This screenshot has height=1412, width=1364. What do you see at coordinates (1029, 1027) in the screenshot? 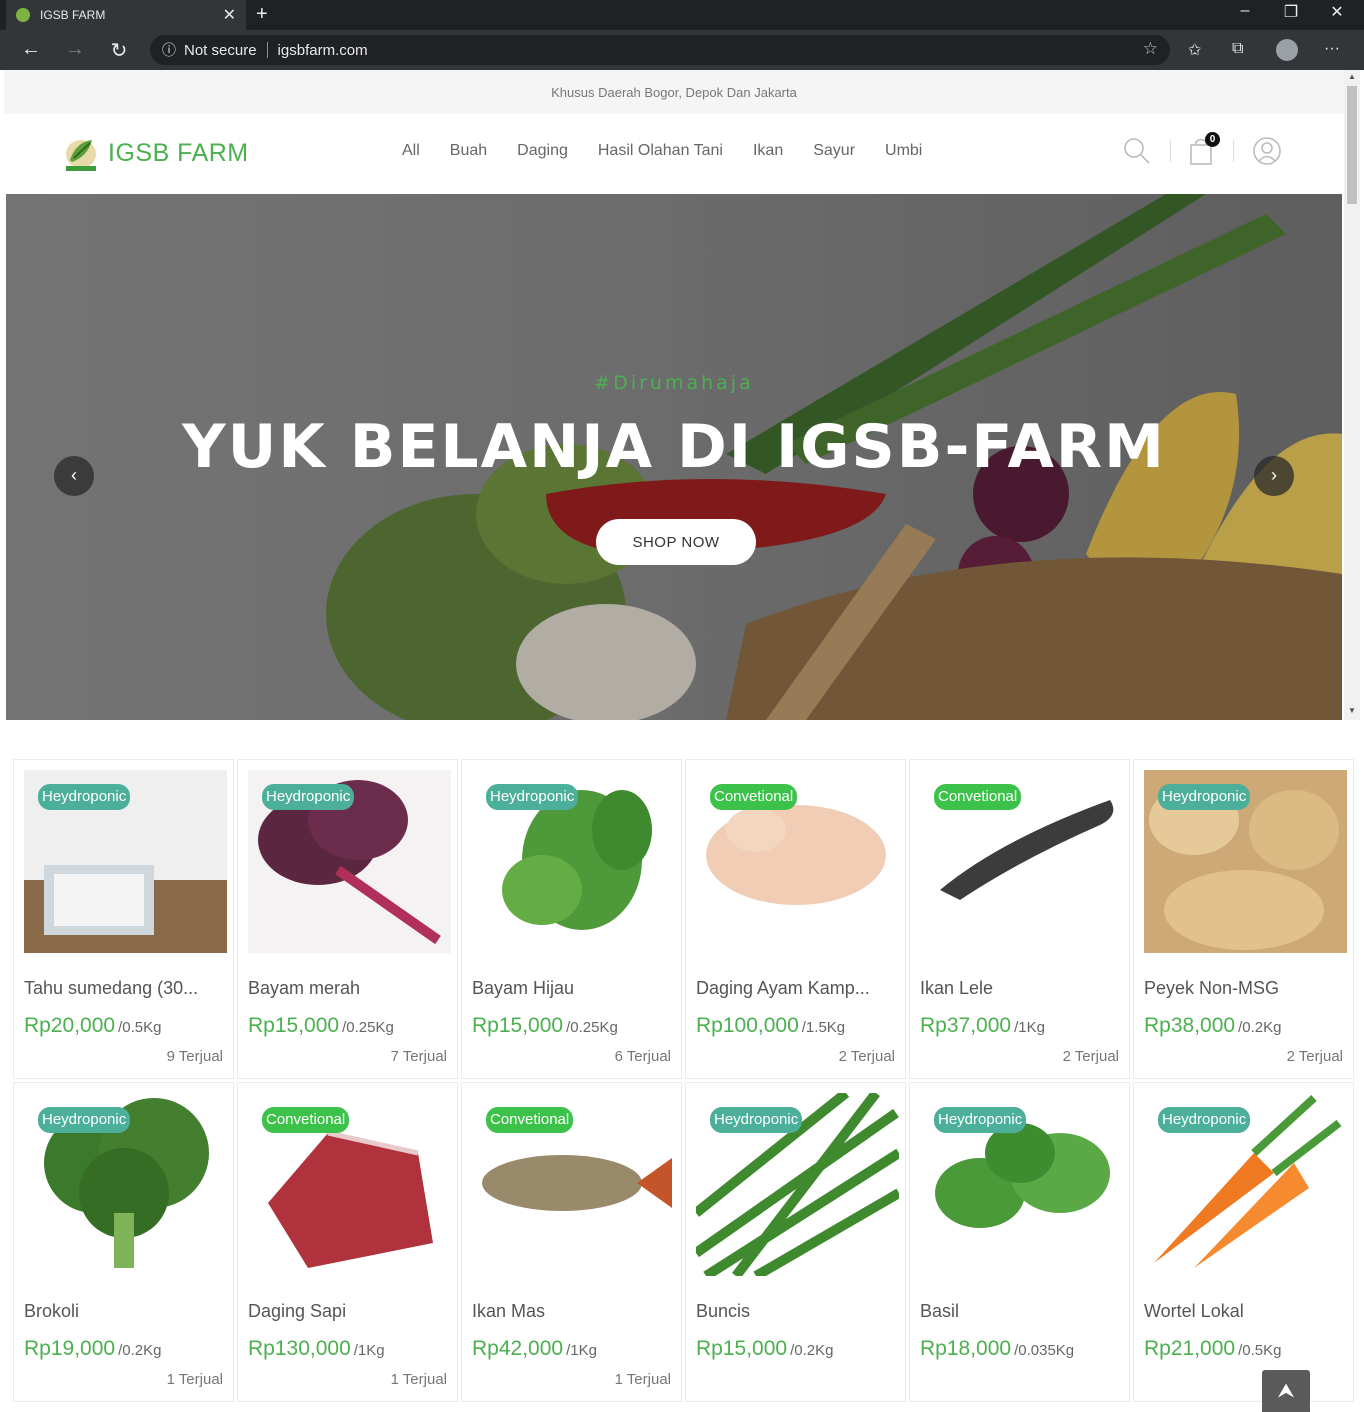
I see `product-unit: /1Kg` at bounding box center [1029, 1027].